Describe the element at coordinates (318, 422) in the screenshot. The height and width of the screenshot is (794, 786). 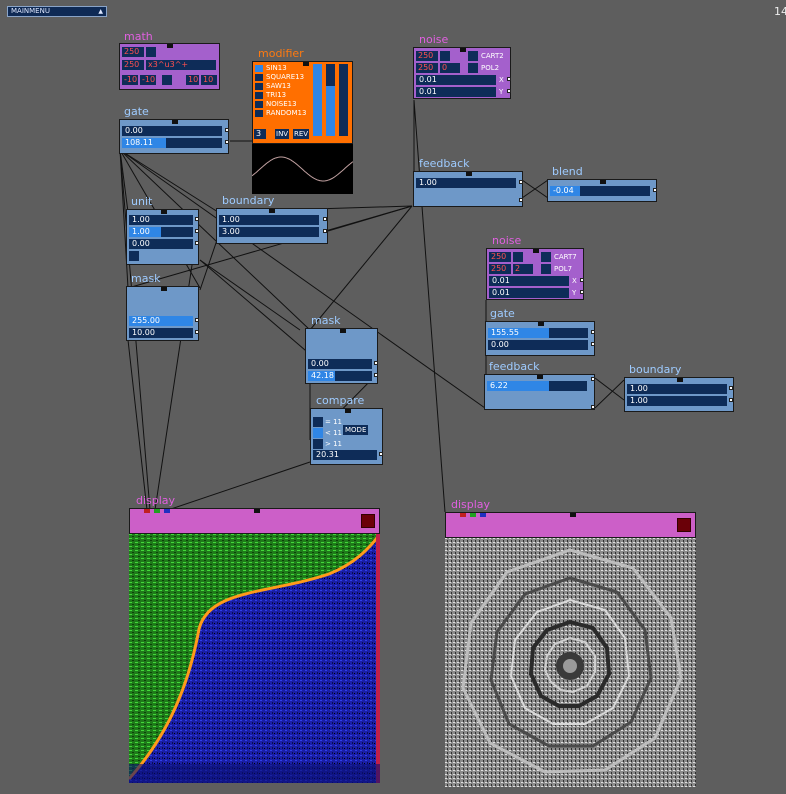
I see `compare-eq-toggle` at that location.